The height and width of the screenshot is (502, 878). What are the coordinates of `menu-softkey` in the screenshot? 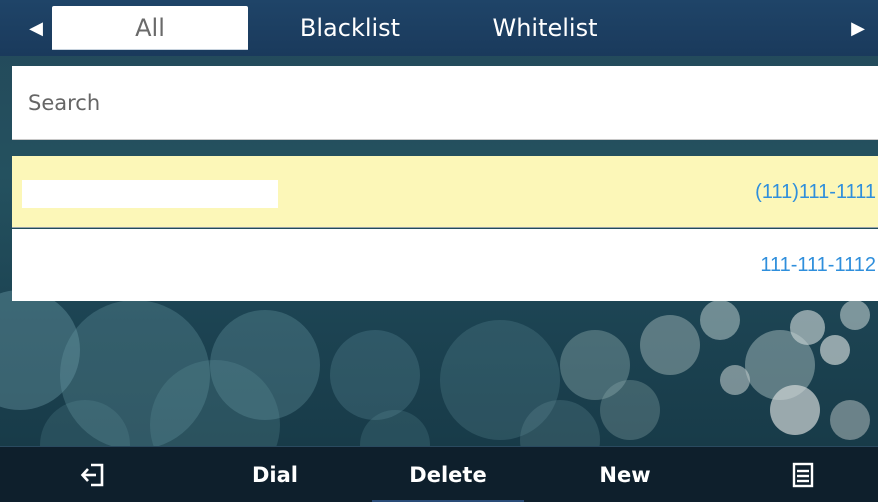 It's located at (803, 474).